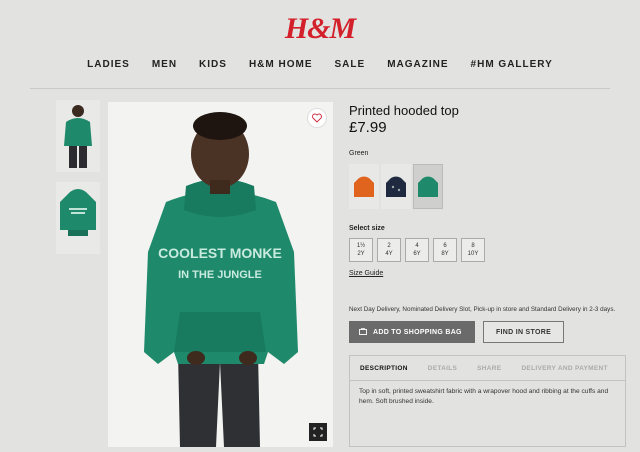 This screenshot has width=640, height=452. What do you see at coordinates (412, 332) in the screenshot?
I see `add-to-bag-button: ADD TO SHOPPING BAG` at bounding box center [412, 332].